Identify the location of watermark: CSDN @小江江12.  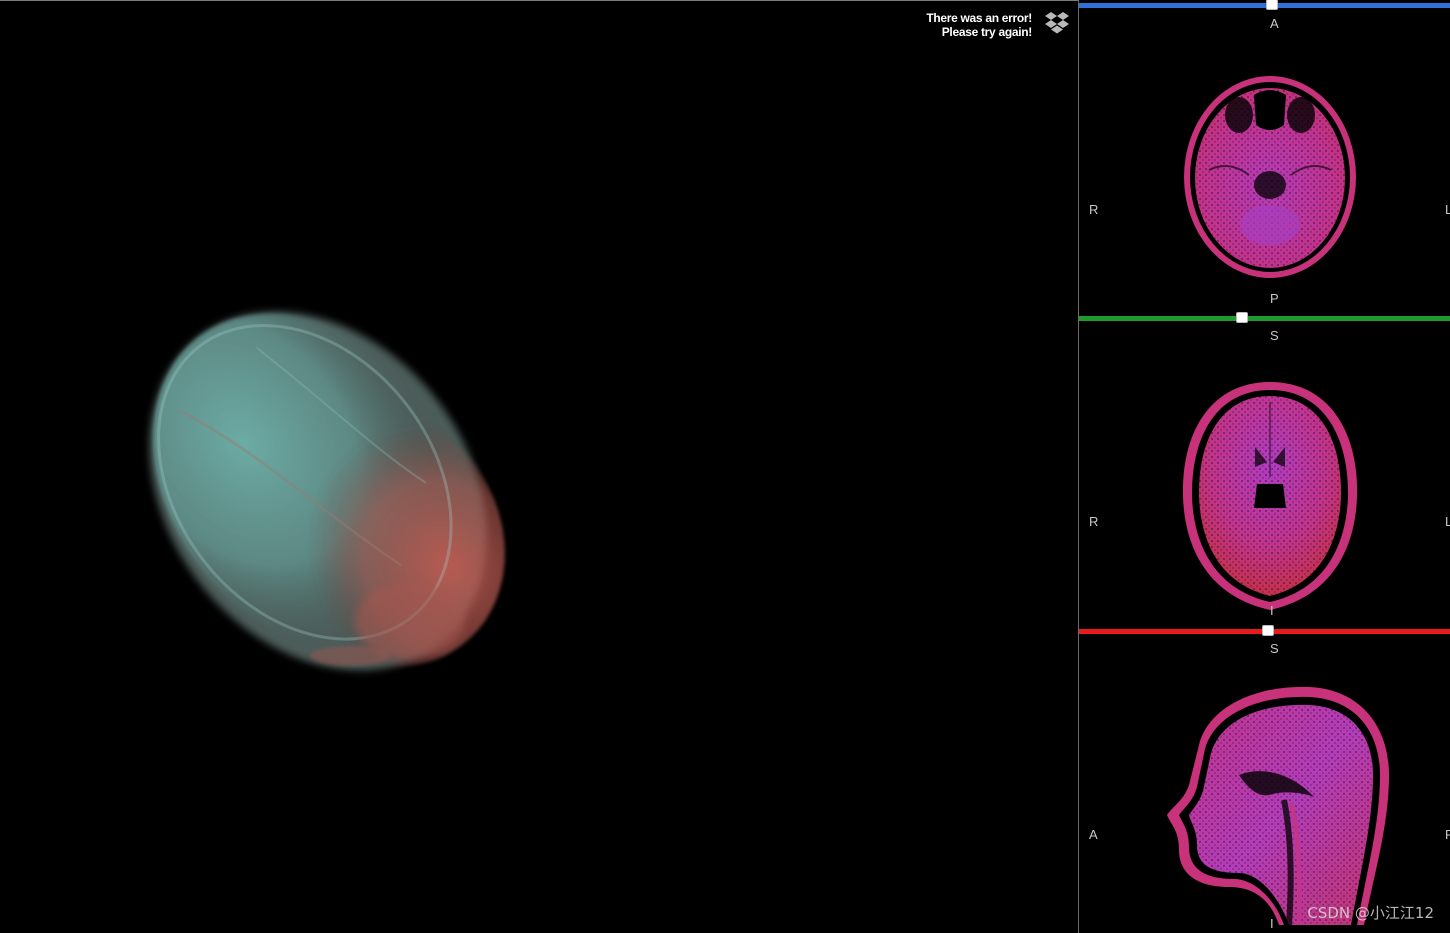
(1370, 913).